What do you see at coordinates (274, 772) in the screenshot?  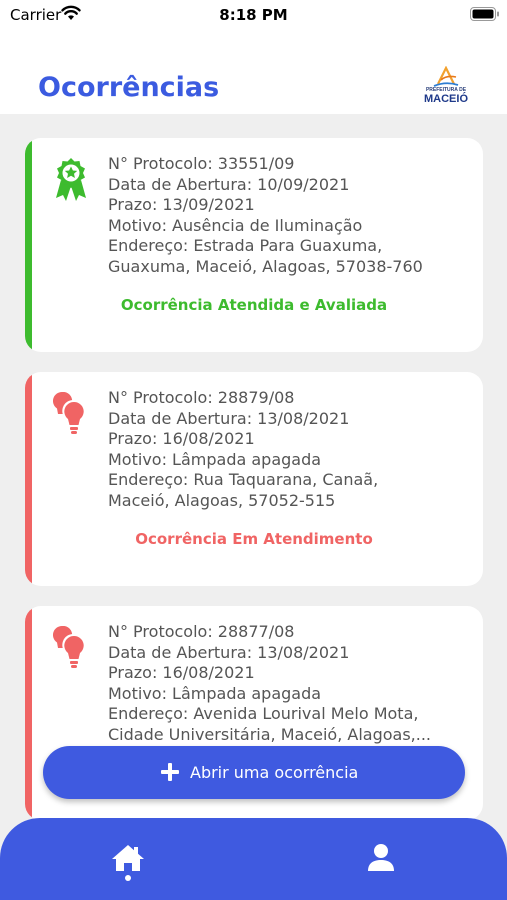 I see `open-occurrence-label: Abrir uma ocorrência` at bounding box center [274, 772].